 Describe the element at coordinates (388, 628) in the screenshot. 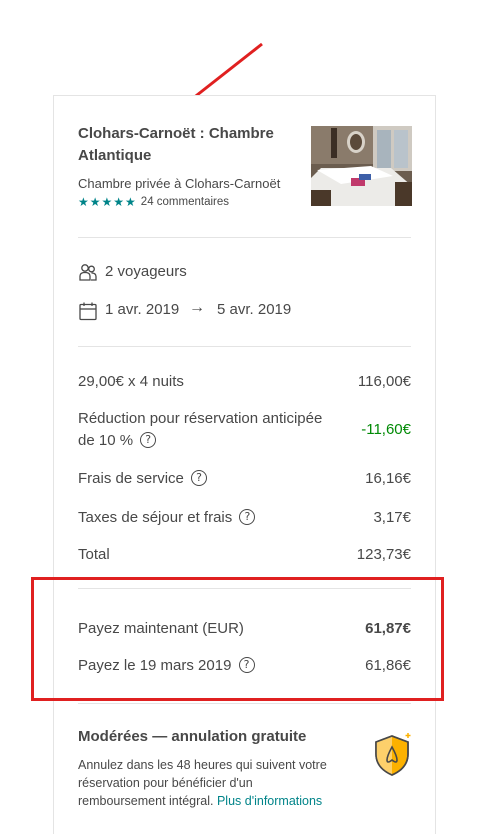

I see `pay-now-value: 61,87€` at that location.